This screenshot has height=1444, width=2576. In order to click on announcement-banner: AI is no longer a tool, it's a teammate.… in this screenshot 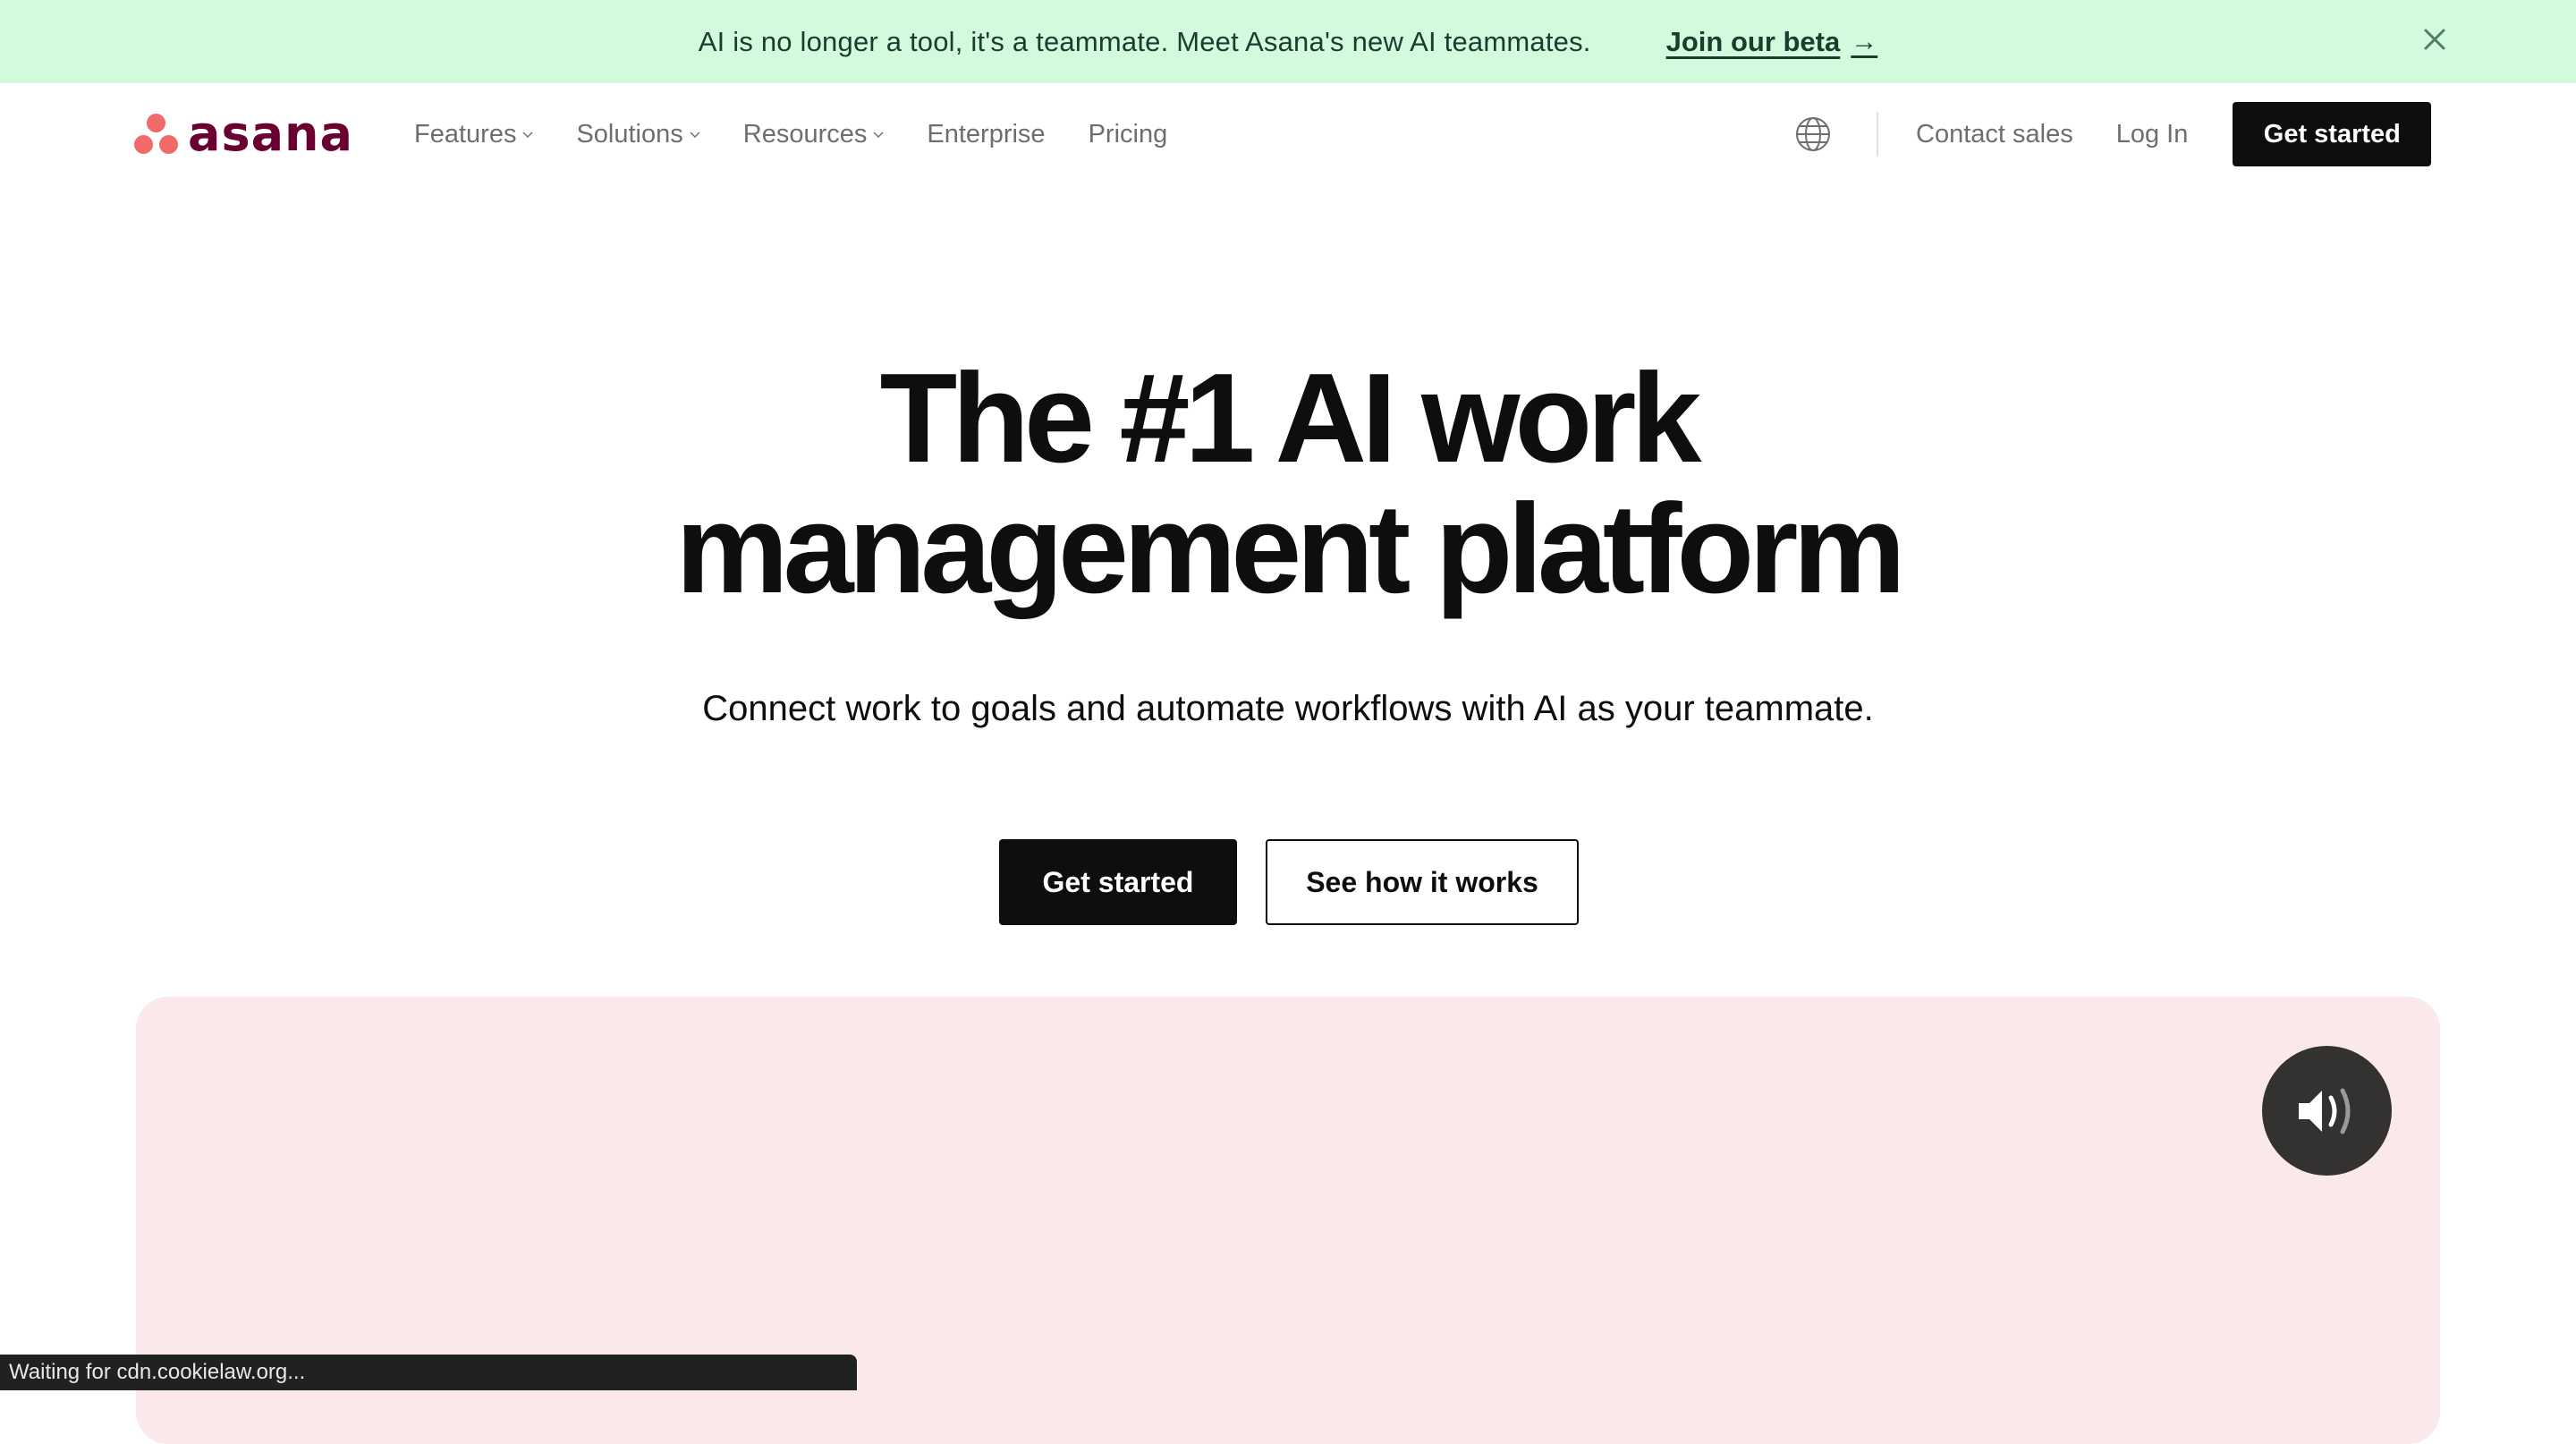, I will do `click(1288, 42)`.